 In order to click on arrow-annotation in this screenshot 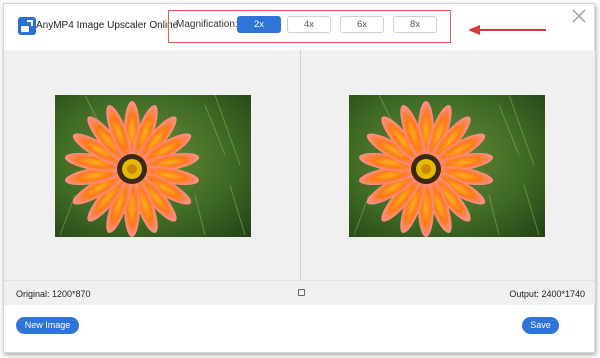, I will do `click(507, 30)`.